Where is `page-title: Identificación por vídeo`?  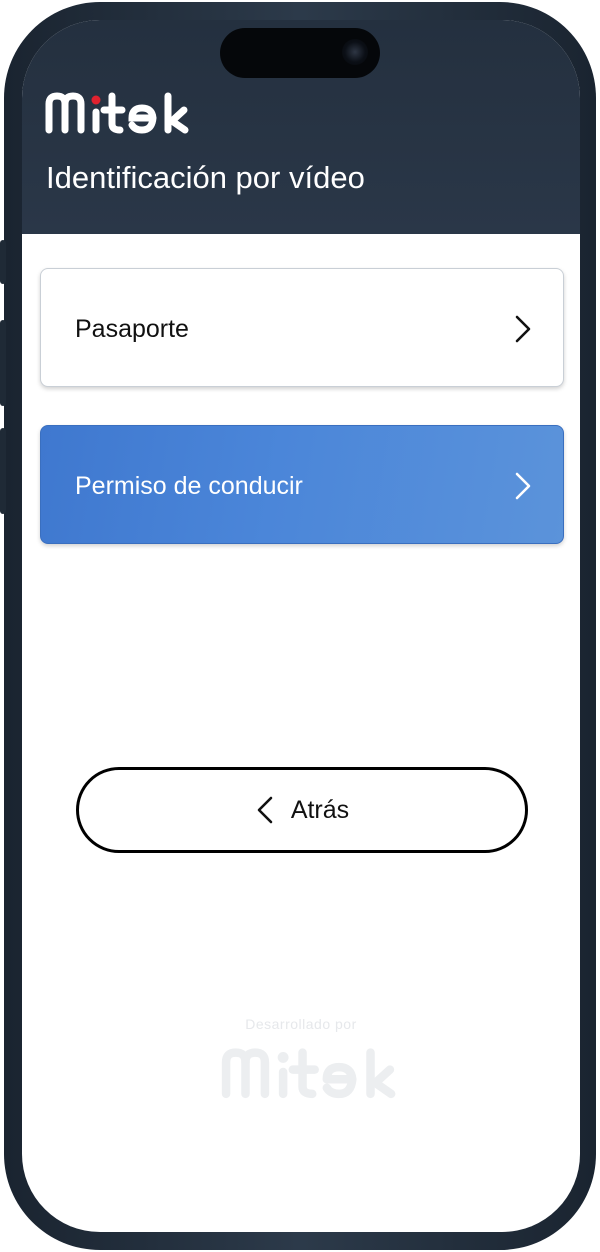 page-title: Identificación por vídeo is located at coordinates (205, 177).